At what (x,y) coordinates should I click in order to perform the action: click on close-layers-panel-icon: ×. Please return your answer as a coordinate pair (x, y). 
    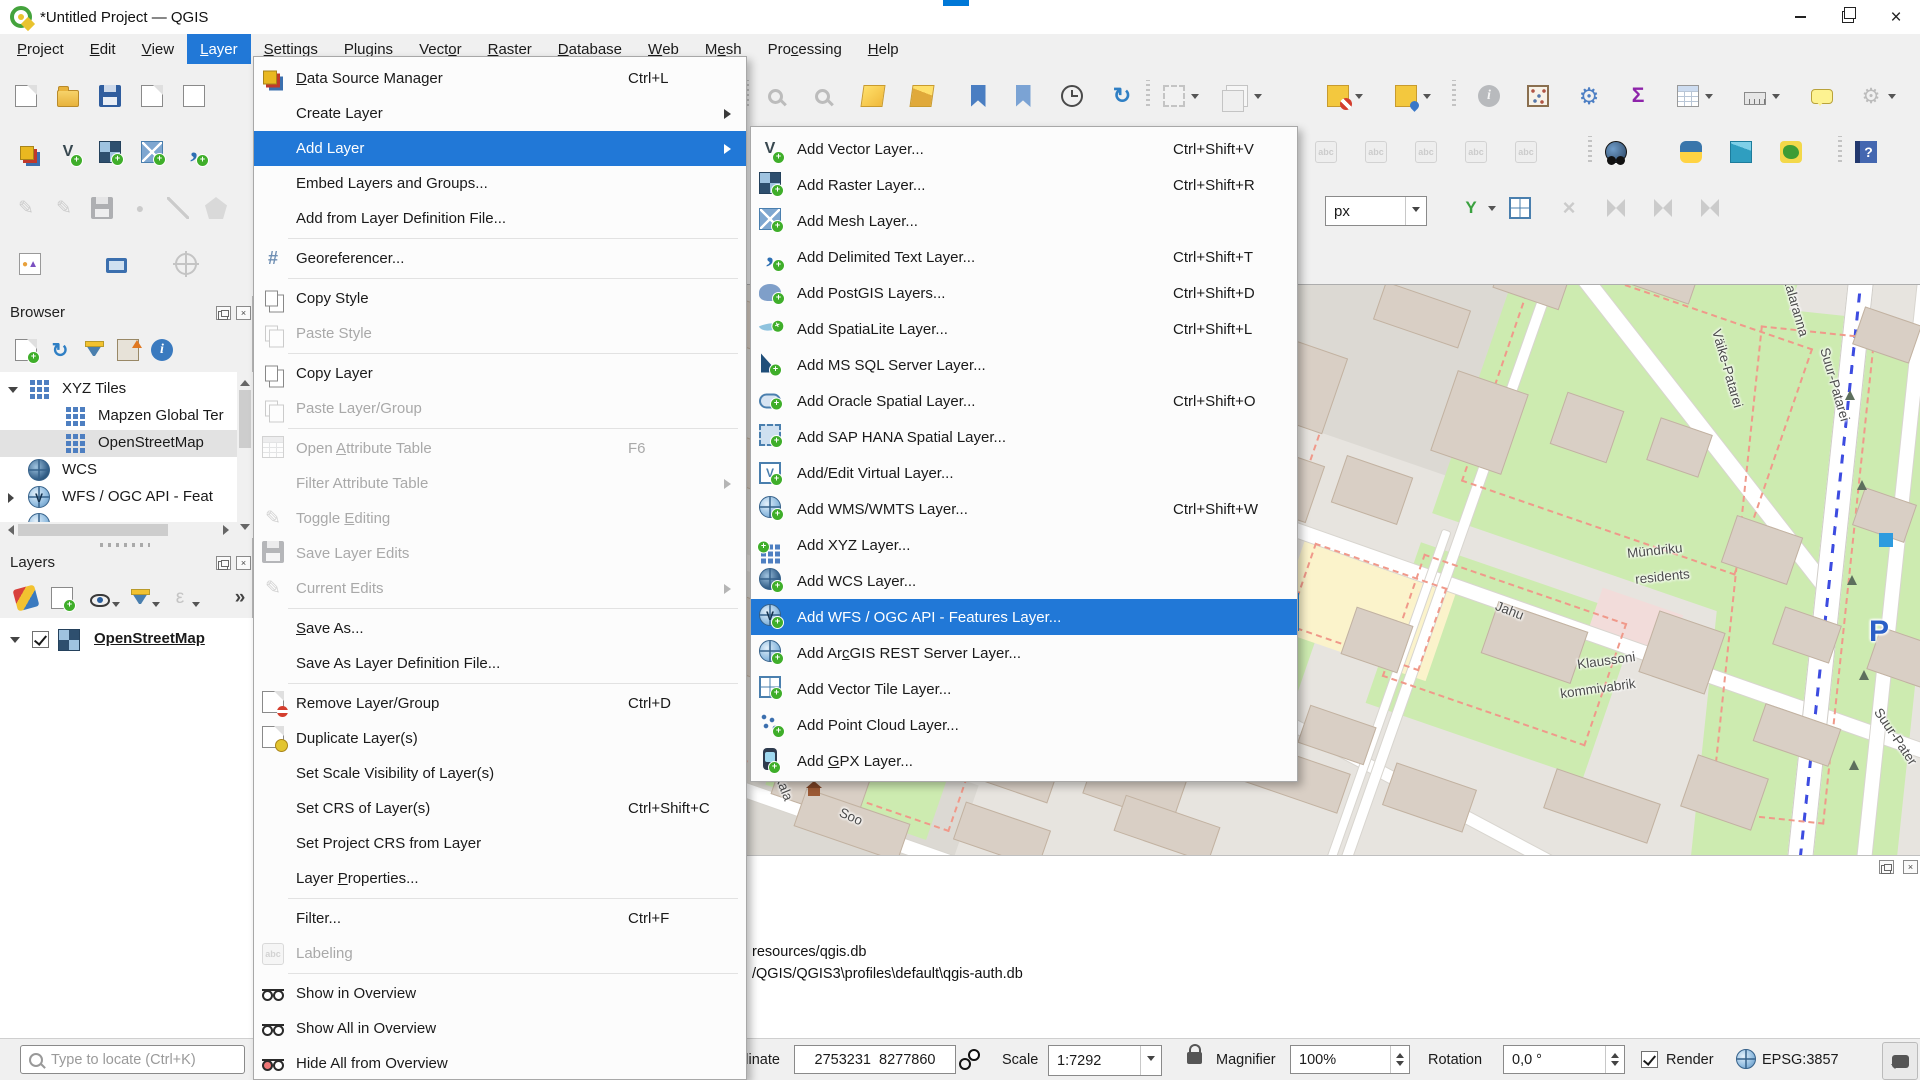
    Looking at the image, I should click on (243, 563).